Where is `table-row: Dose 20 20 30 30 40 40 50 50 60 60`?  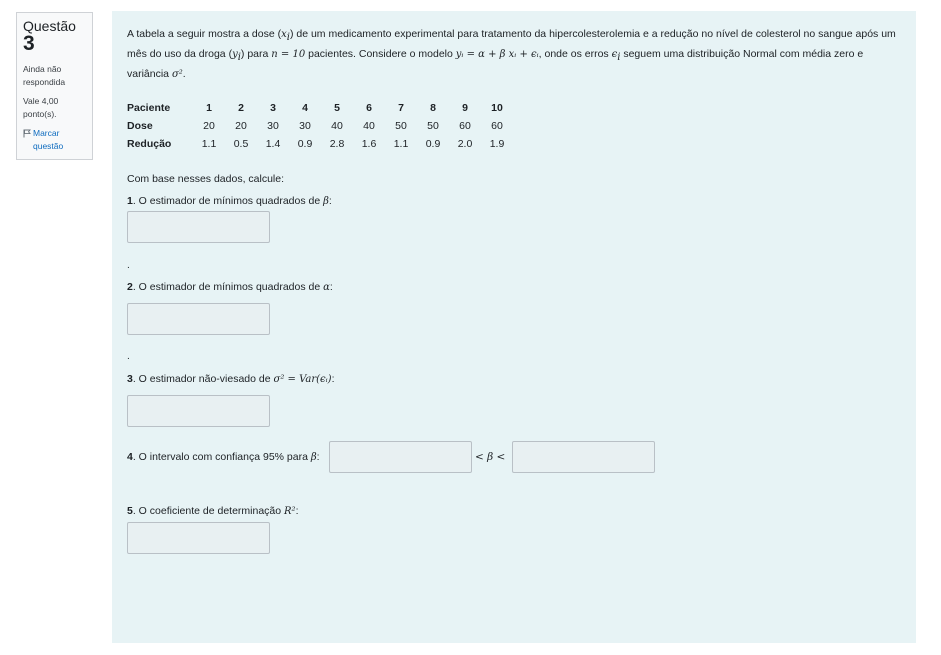
table-row: Dose 20 20 30 30 40 40 50 50 60 60 is located at coordinates (318, 126).